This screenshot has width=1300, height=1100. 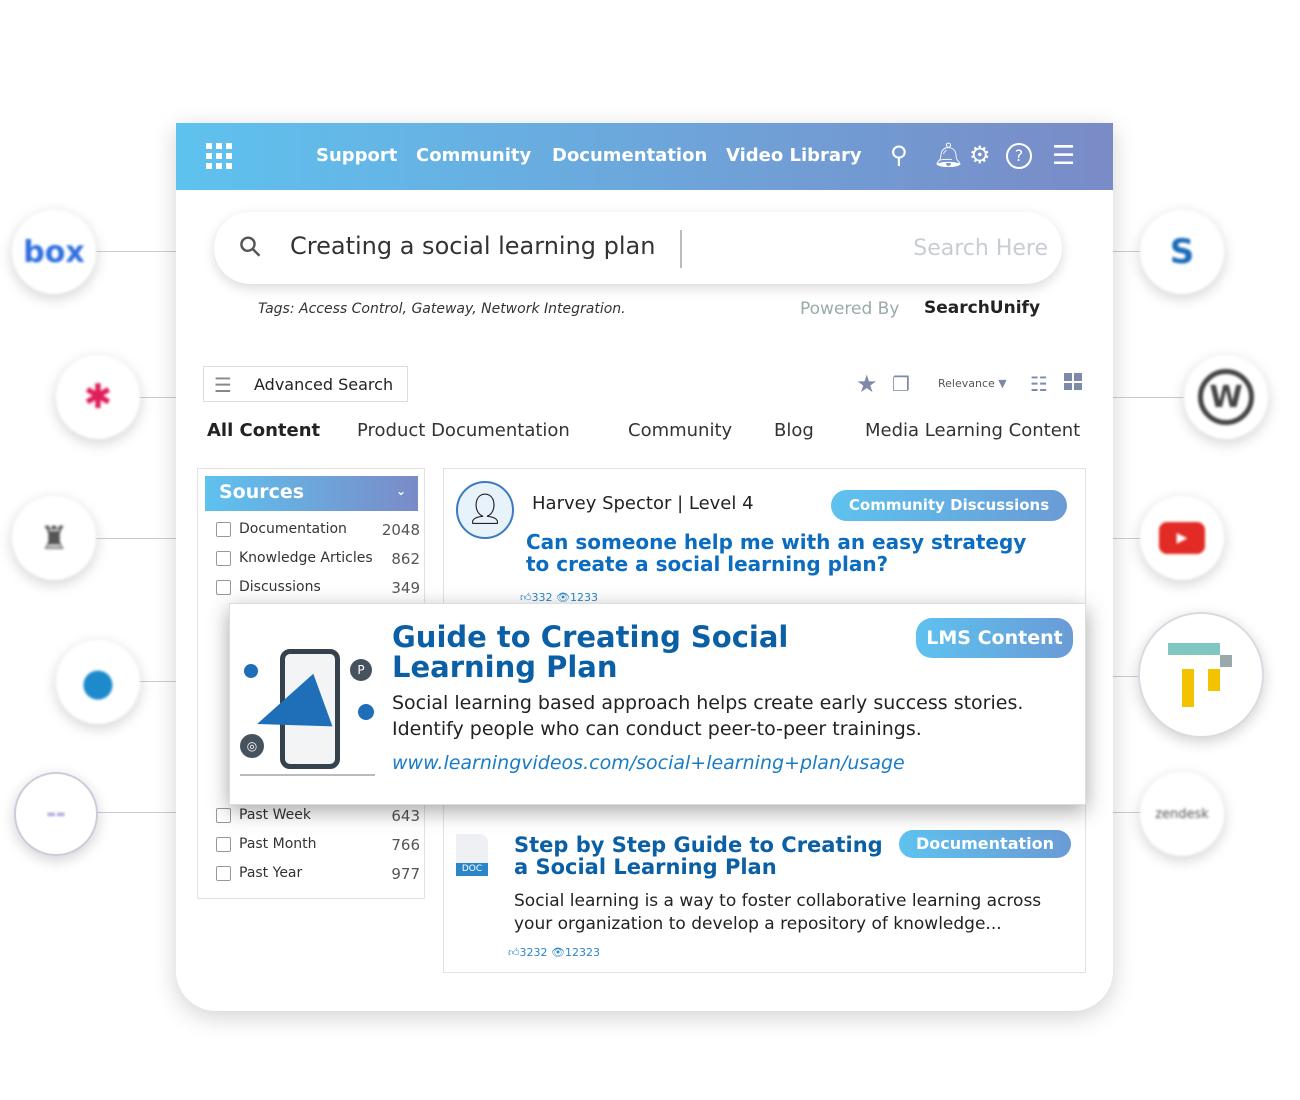 I want to click on search-input: Creating a social learning plan, so click(x=472, y=246).